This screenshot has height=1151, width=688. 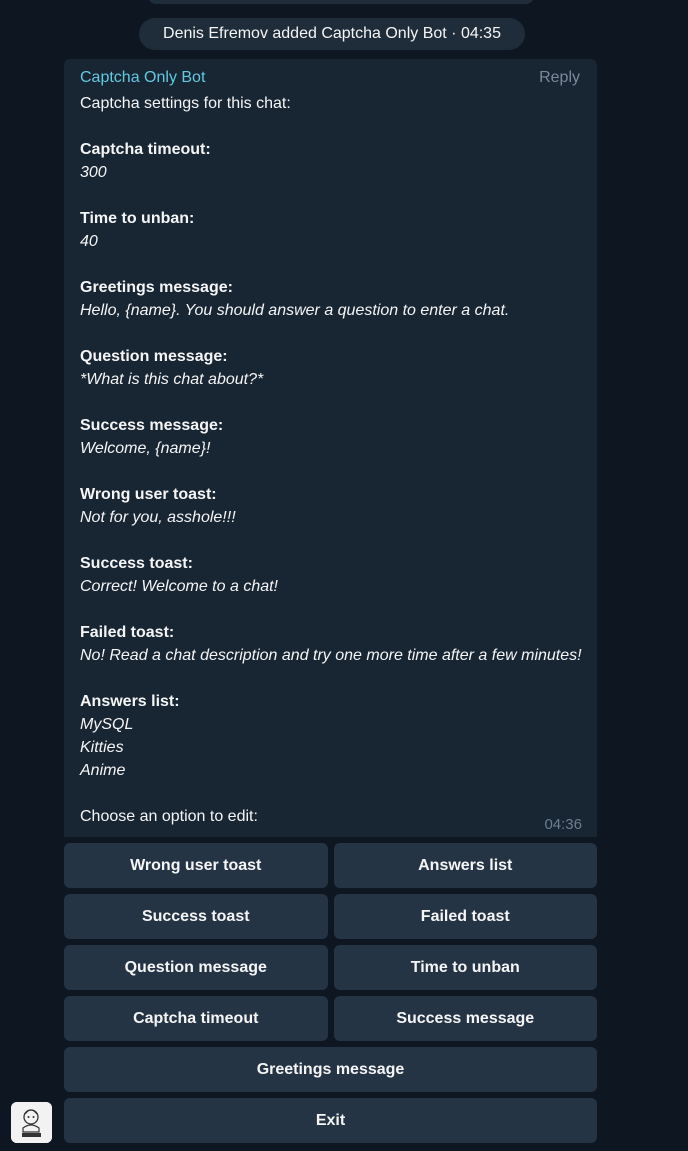 I want to click on avatar-illustration-icon, so click(x=31, y=1122).